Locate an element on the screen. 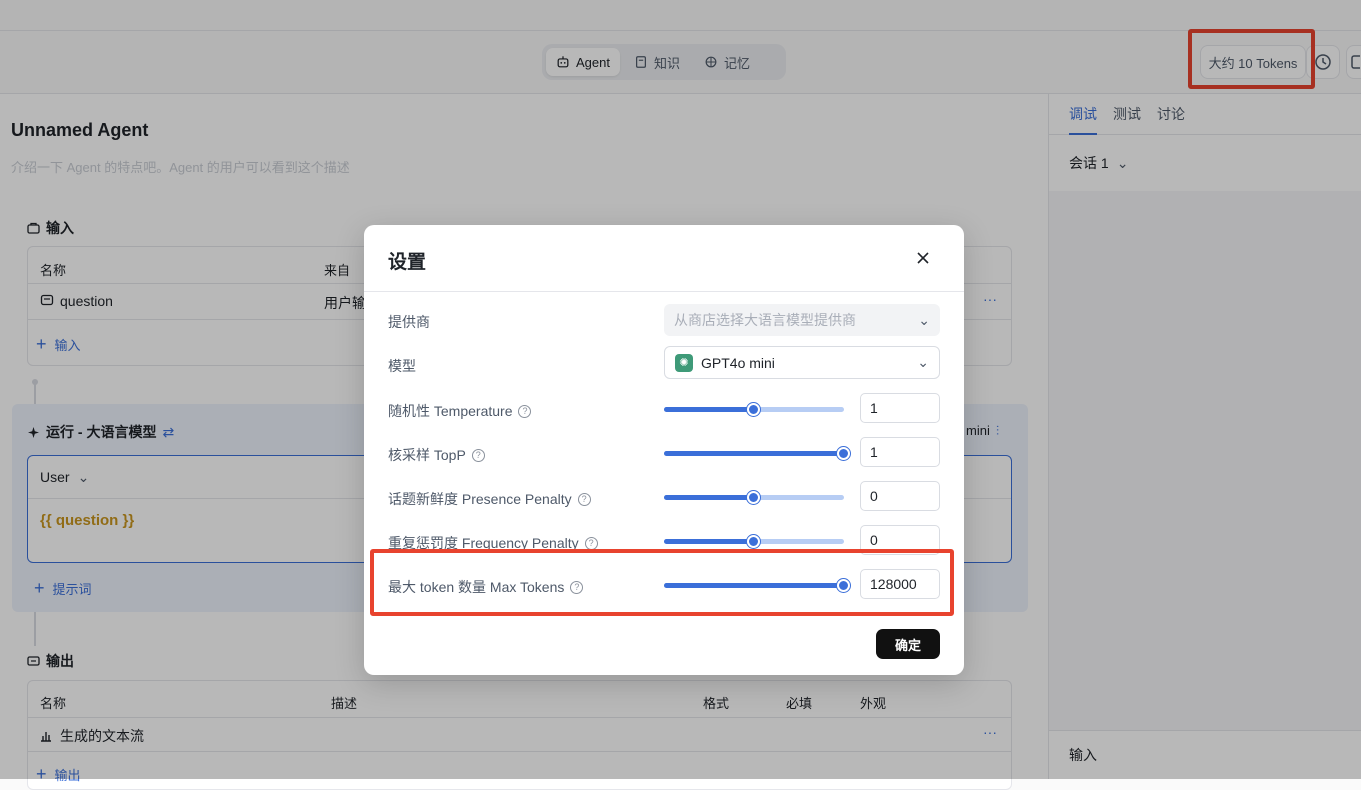  topp-slider is located at coordinates (757, 453).